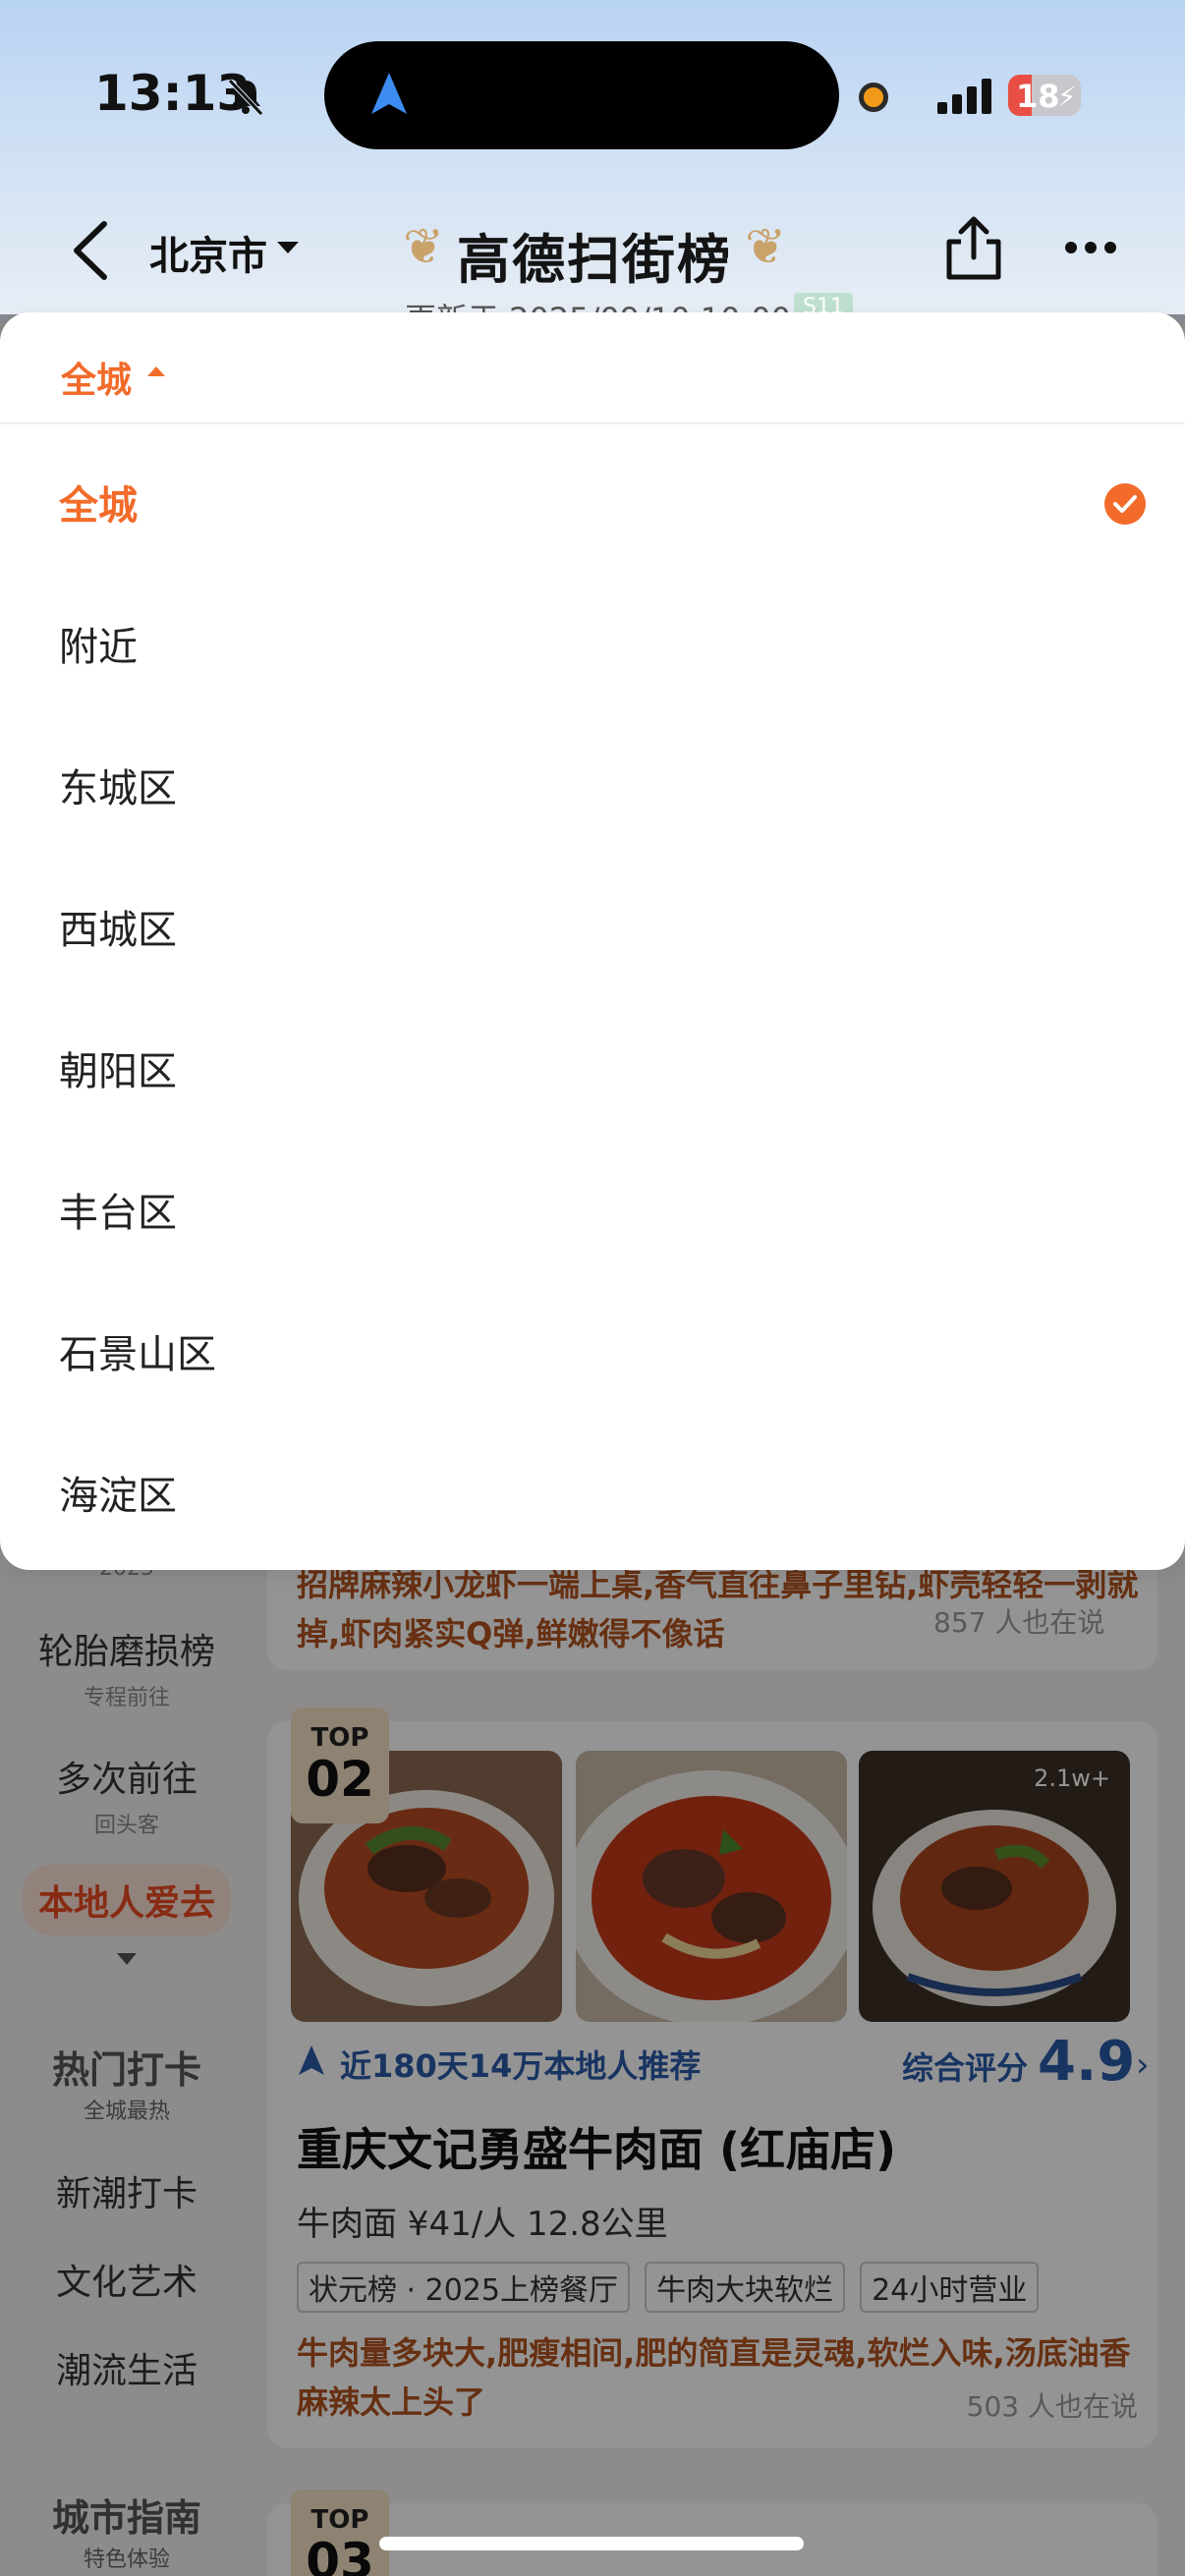 The height and width of the screenshot is (2576, 1185). What do you see at coordinates (592, 1202) in the screenshot?
I see `area-option-fengtai: 丰台区` at bounding box center [592, 1202].